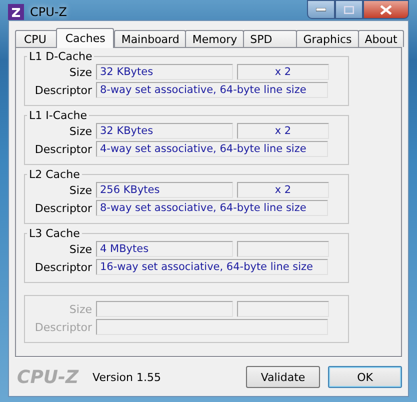 The image size is (417, 402). What do you see at coordinates (212, 149) in the screenshot?
I see `descriptor-field: 4-way set associative, 64-byte line size` at bounding box center [212, 149].